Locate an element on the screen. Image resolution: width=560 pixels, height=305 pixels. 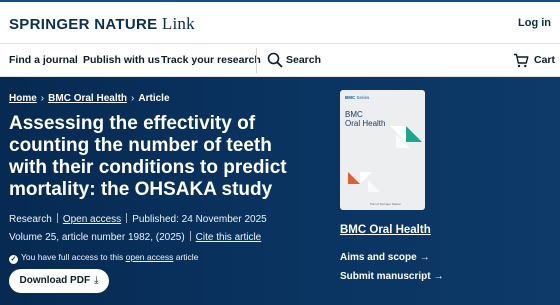
volume-info: Volume 25, article number 1982, (2025) is located at coordinates (97, 237).